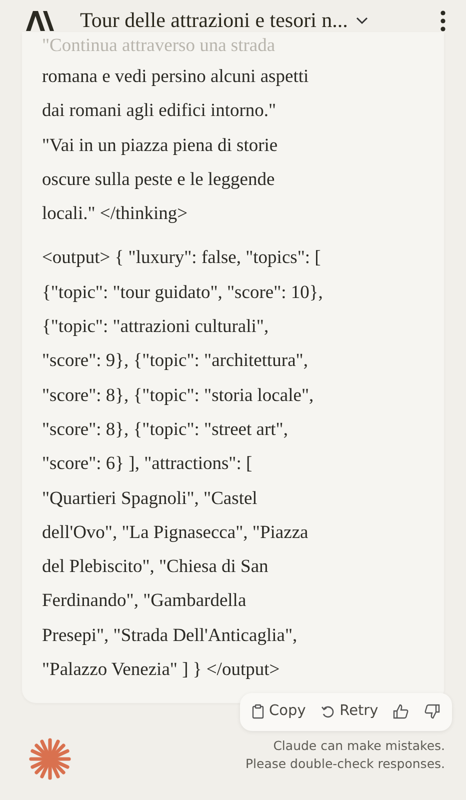  Describe the element at coordinates (327, 711) in the screenshot. I see `retry-icon` at that location.